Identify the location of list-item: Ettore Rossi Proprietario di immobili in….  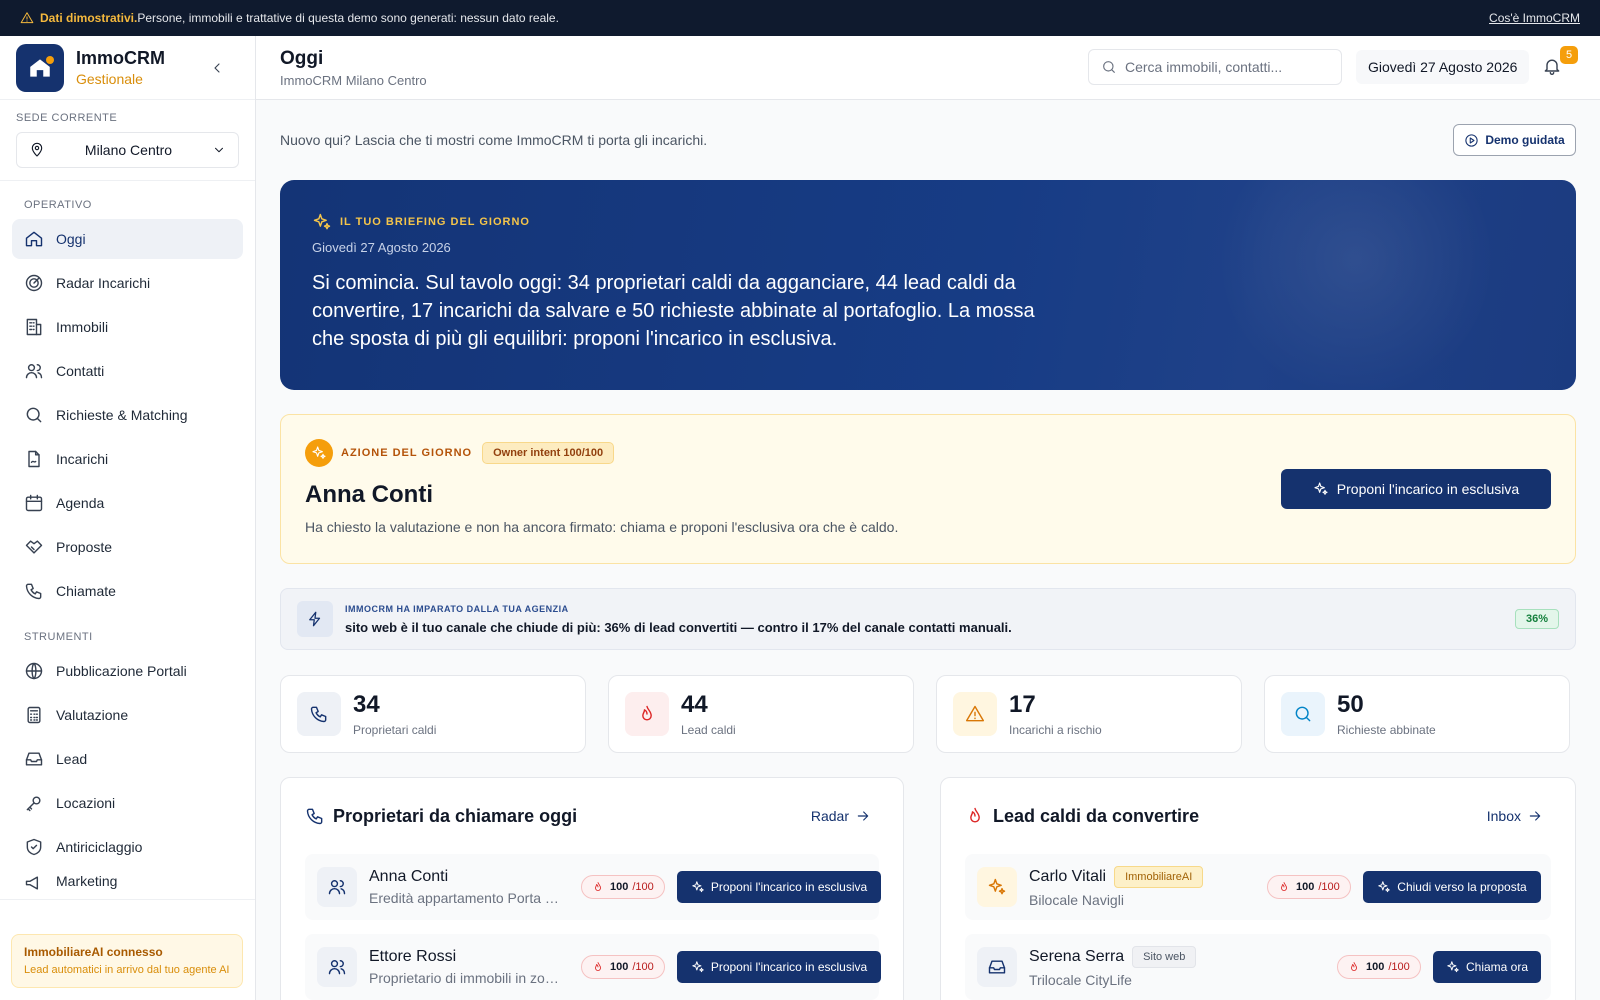
(593, 967).